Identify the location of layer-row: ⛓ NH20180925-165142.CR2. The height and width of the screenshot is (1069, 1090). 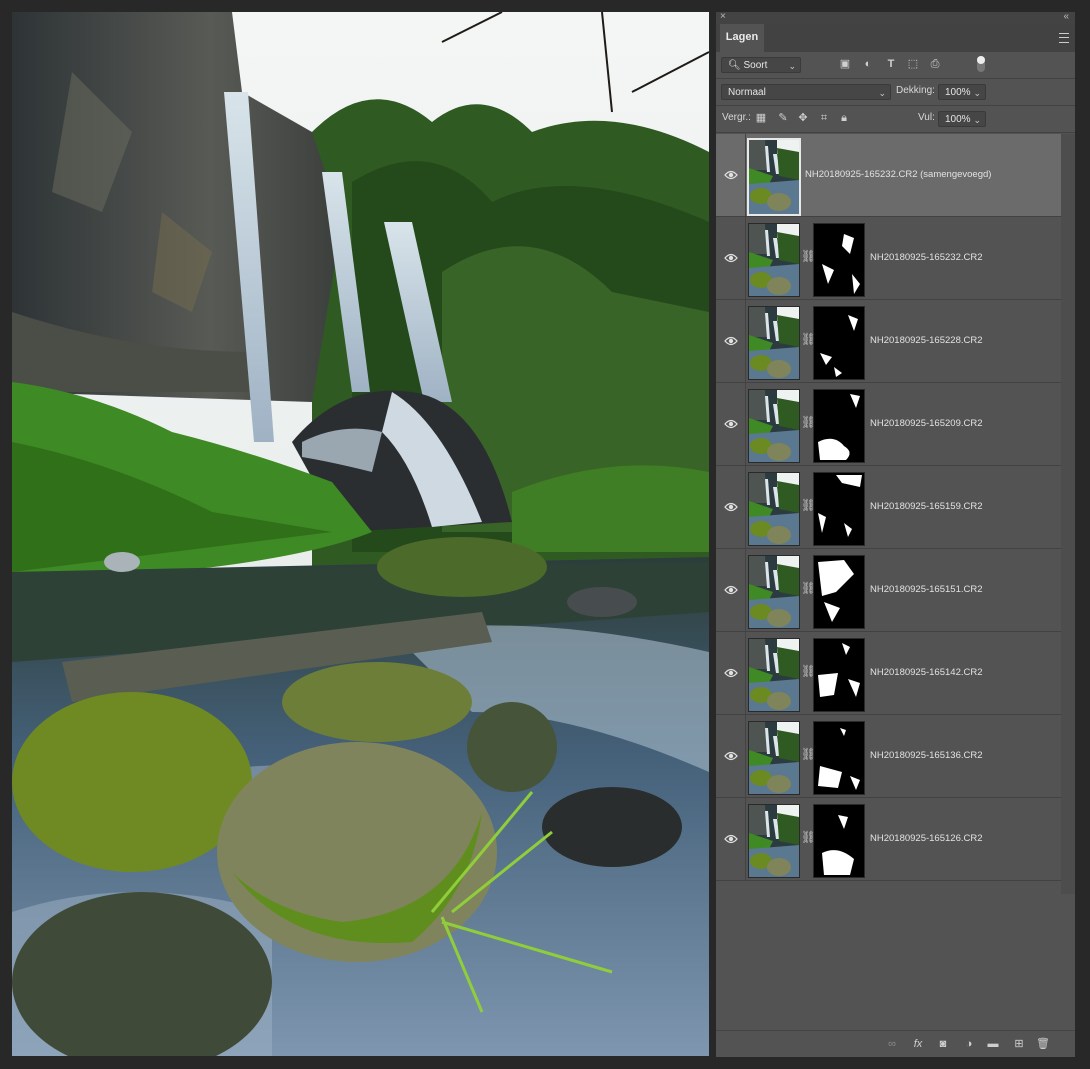
(888, 673).